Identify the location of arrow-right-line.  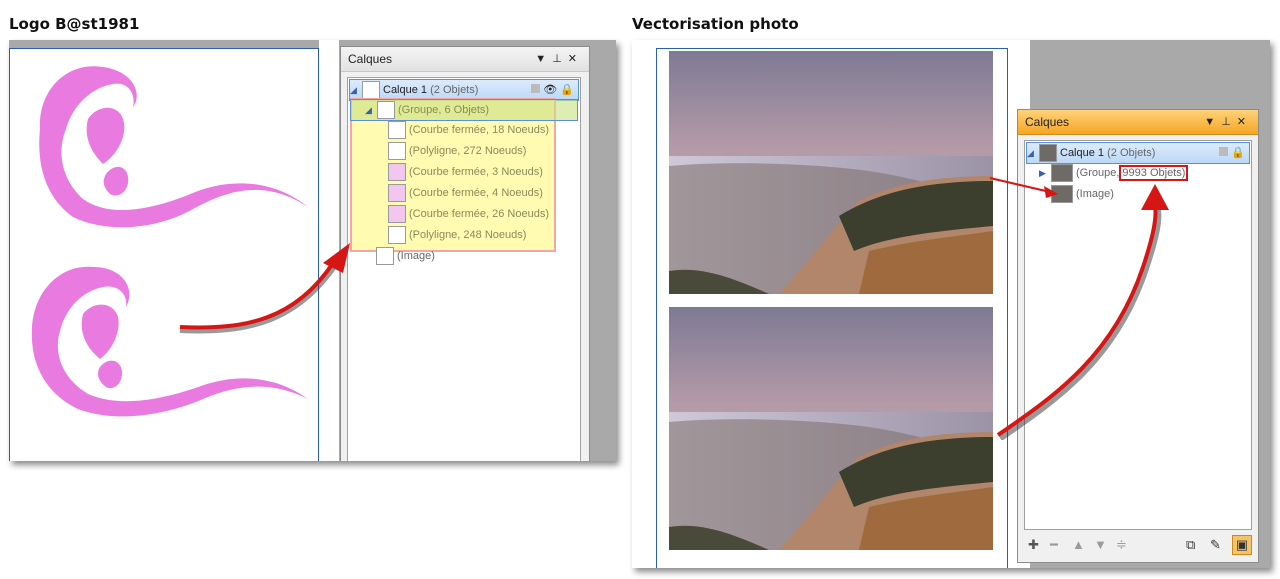
(1077, 321).